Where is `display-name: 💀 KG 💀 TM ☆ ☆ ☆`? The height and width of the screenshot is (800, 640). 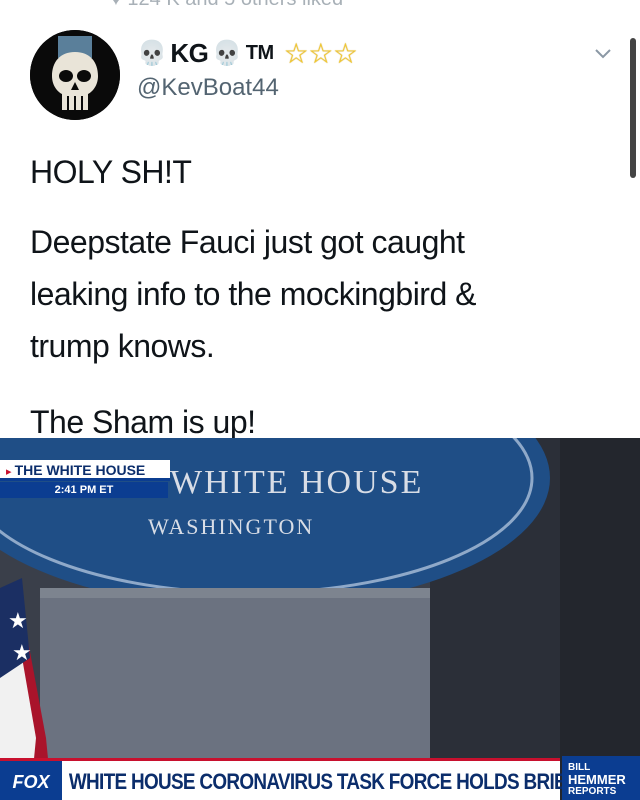 display-name: 💀 KG 💀 TM ☆ ☆ ☆ is located at coordinates (247, 53).